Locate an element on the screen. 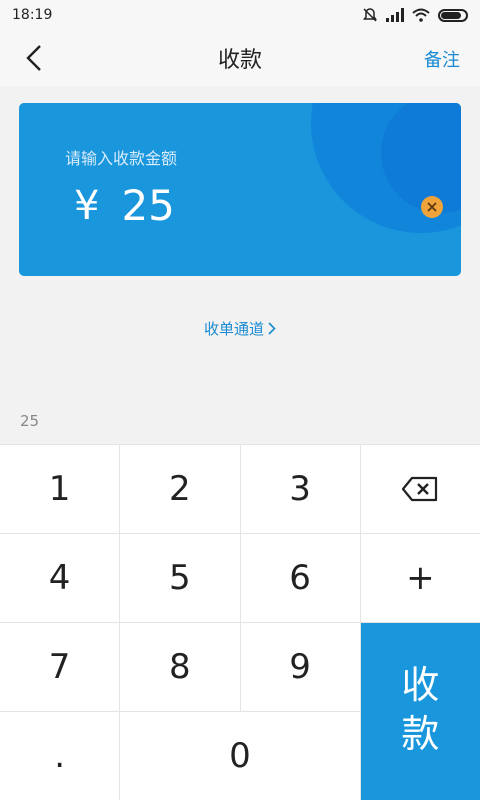 The height and width of the screenshot is (800, 480). key-5: 5 is located at coordinates (180, 578).